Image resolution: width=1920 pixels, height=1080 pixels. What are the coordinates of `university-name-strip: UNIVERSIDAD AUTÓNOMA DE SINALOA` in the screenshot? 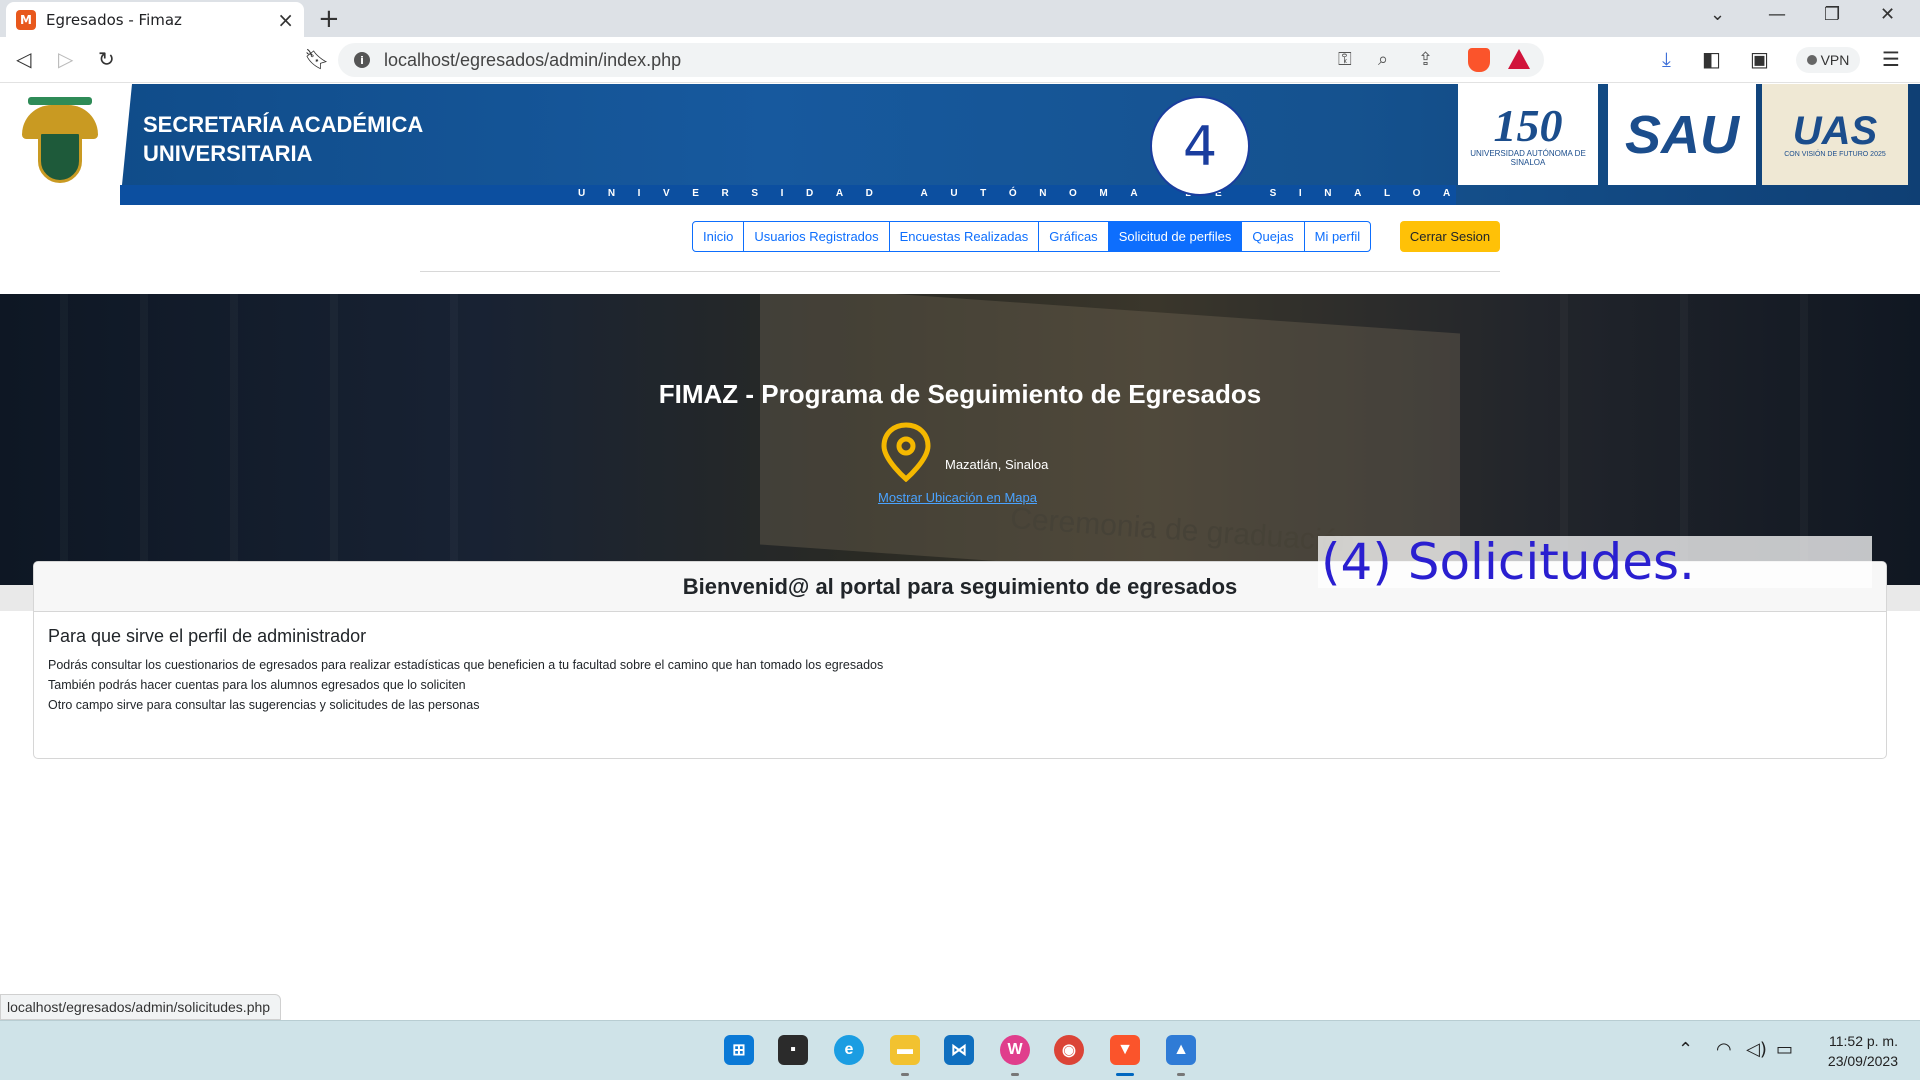 It's located at (1025, 193).